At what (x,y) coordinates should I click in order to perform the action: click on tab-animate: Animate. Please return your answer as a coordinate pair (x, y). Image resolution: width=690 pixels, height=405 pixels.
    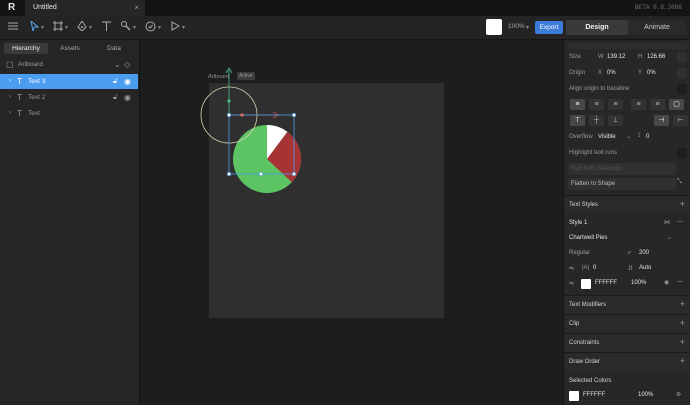
    Looking at the image, I should click on (657, 27).